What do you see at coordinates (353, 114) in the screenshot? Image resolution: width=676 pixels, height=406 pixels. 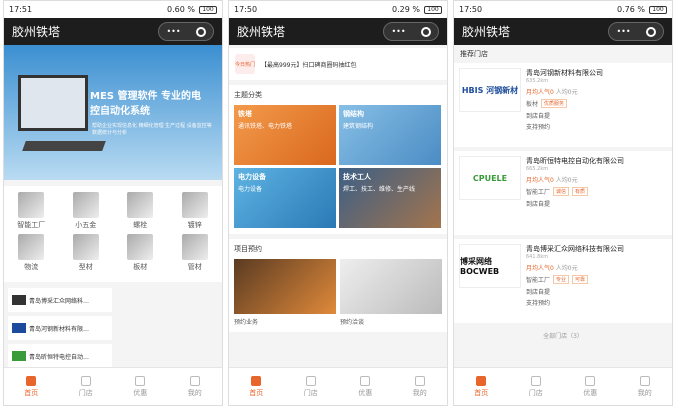 I see `category-title: 钢结构` at bounding box center [353, 114].